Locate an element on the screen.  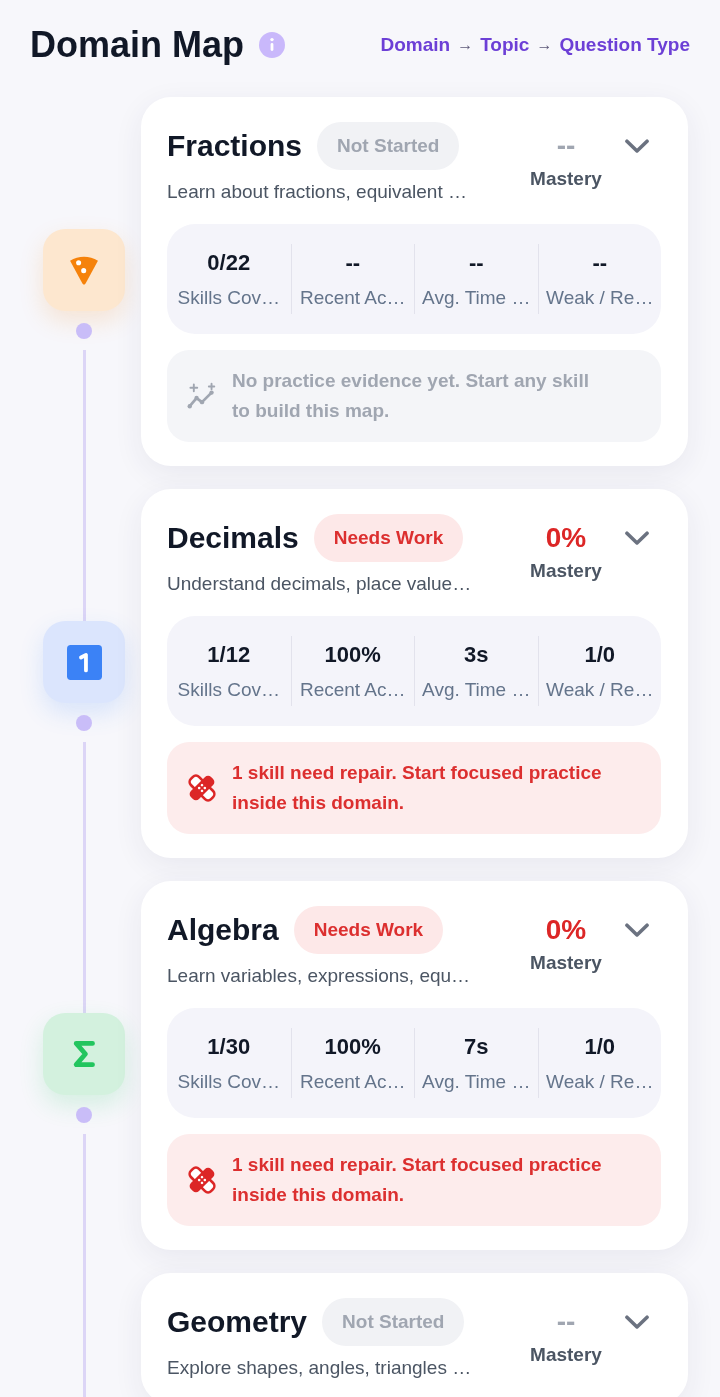
sigma-icon is located at coordinates (84, 1054).